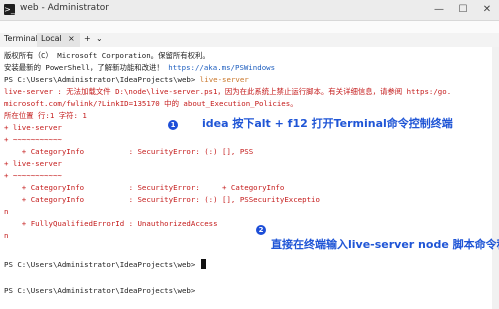 The width and height of the screenshot is (499, 309). Describe the element at coordinates (64, 8) in the screenshot. I see `window-title: web - Administrator` at that location.